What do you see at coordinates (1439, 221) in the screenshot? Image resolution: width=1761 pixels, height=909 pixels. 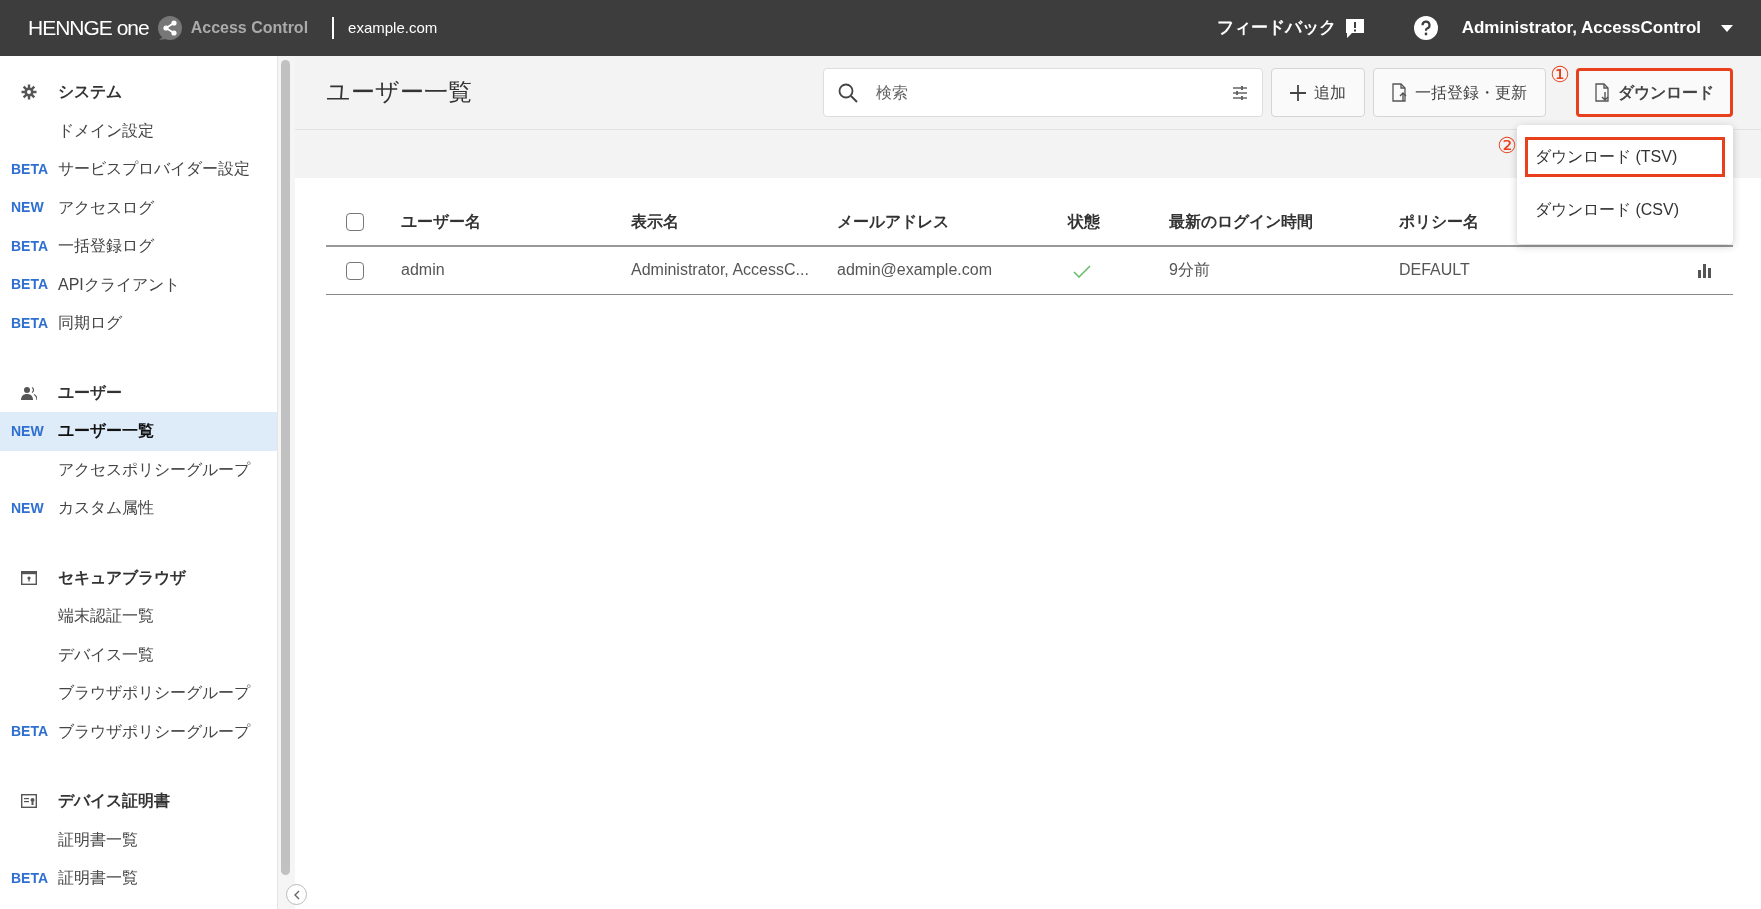 I see `column-header: ポリシー名` at bounding box center [1439, 221].